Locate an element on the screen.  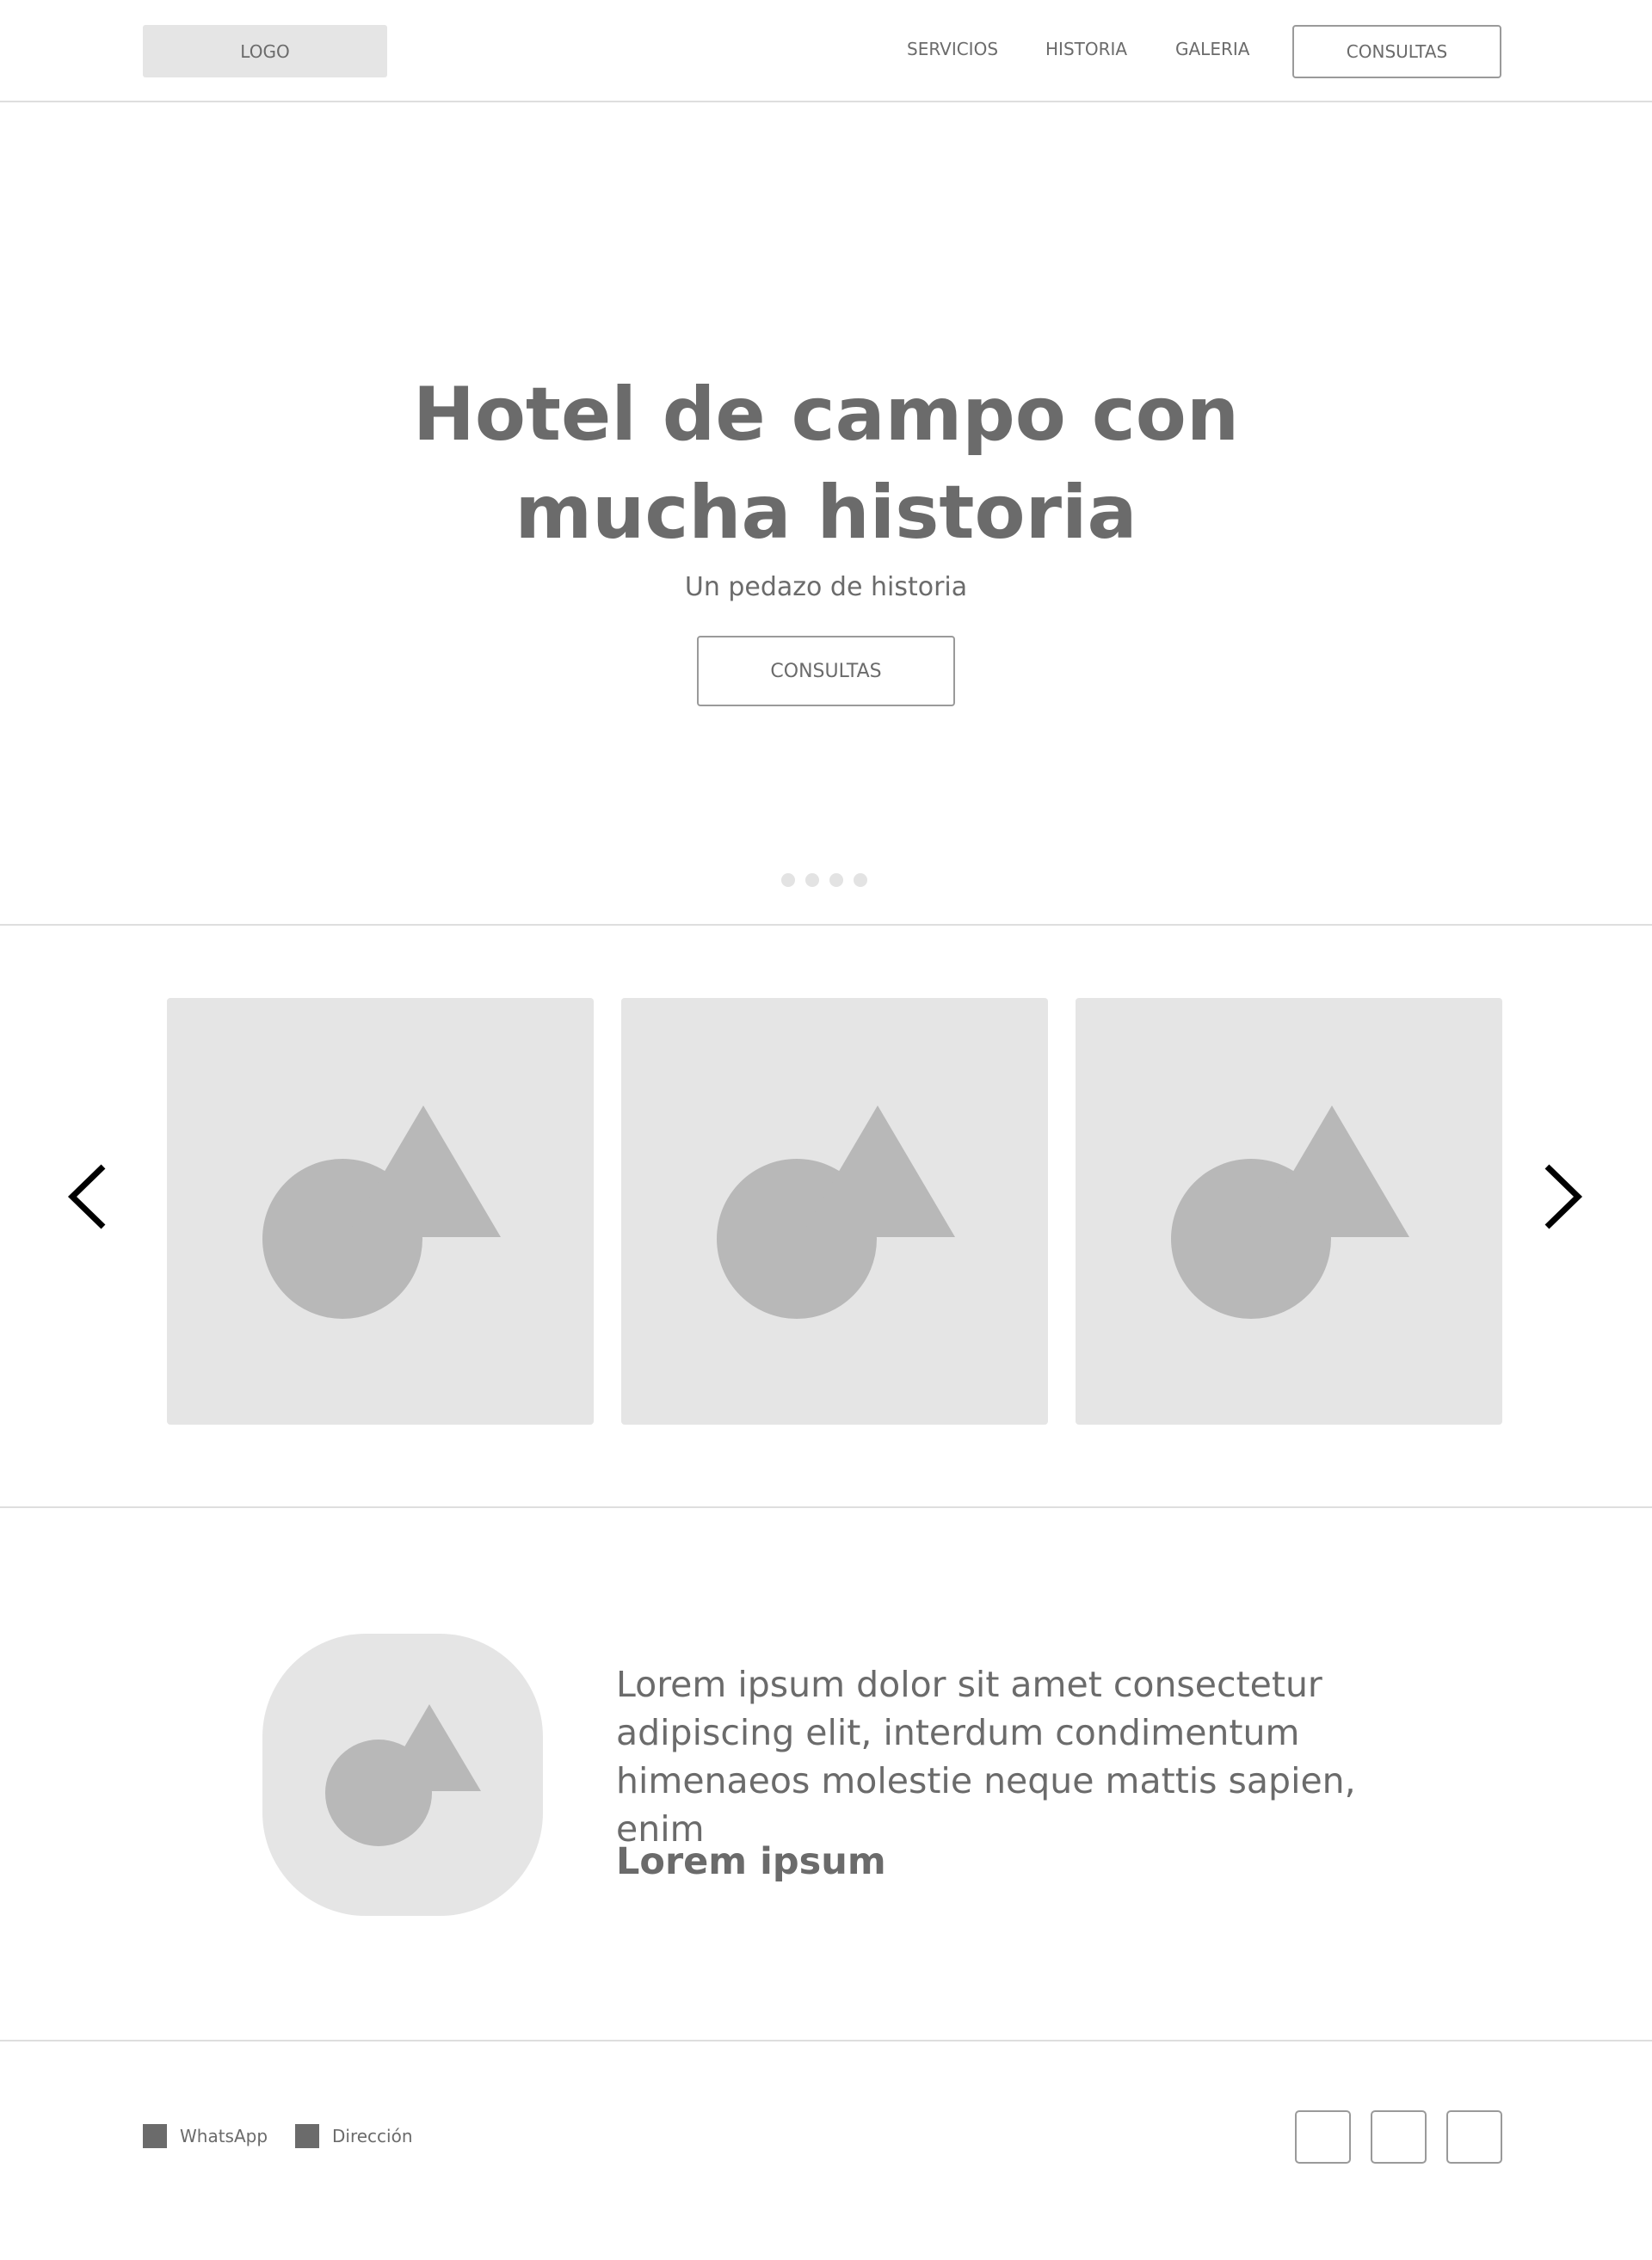
logo: LOGO is located at coordinates (265, 51).